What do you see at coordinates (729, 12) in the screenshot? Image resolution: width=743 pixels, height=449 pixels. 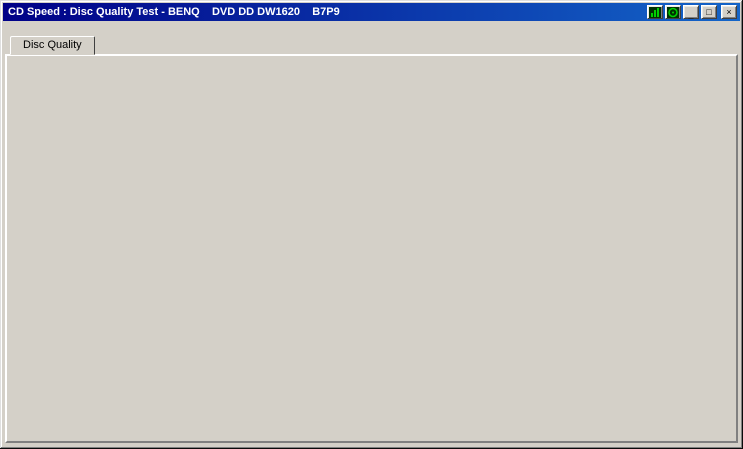 I see `close-button: ×` at bounding box center [729, 12].